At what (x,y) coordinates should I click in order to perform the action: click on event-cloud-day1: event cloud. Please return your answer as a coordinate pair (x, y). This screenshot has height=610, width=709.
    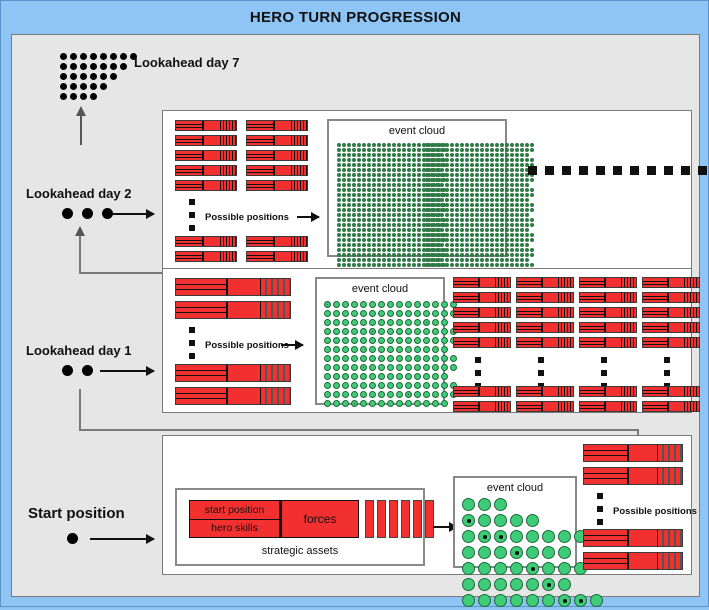
    Looking at the image, I should click on (386, 342).